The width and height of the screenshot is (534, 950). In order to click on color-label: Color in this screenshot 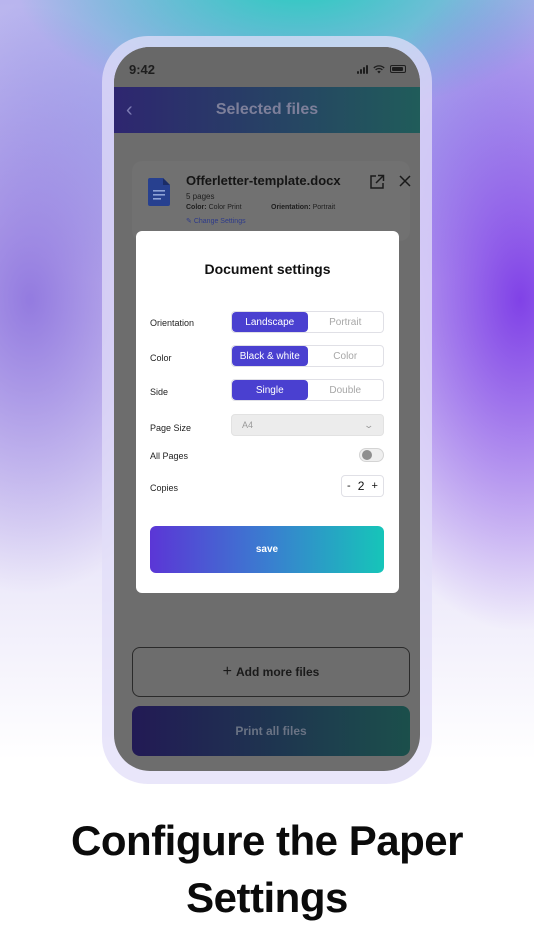, I will do `click(161, 358)`.